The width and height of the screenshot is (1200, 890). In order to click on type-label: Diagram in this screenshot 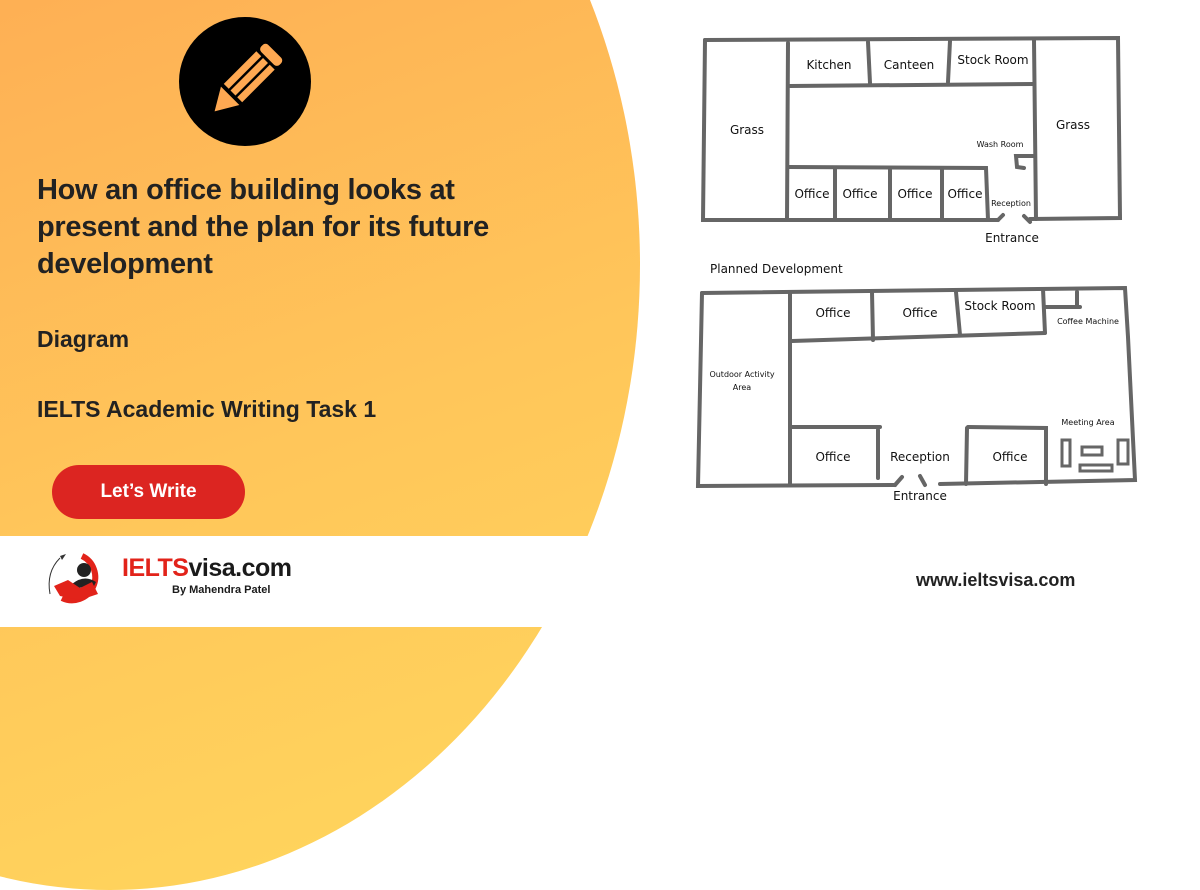, I will do `click(83, 339)`.